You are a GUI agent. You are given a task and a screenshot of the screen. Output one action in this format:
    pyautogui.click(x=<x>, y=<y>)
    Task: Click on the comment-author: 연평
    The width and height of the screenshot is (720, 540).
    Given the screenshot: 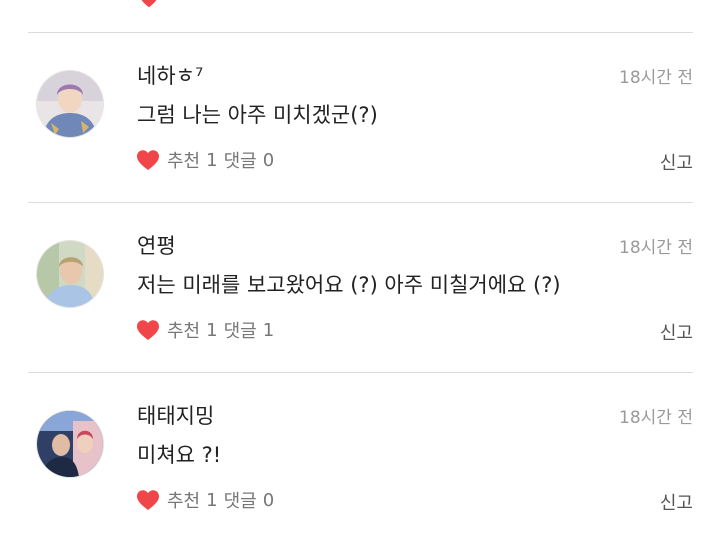 What is the action you would take?
    pyautogui.click(x=156, y=245)
    